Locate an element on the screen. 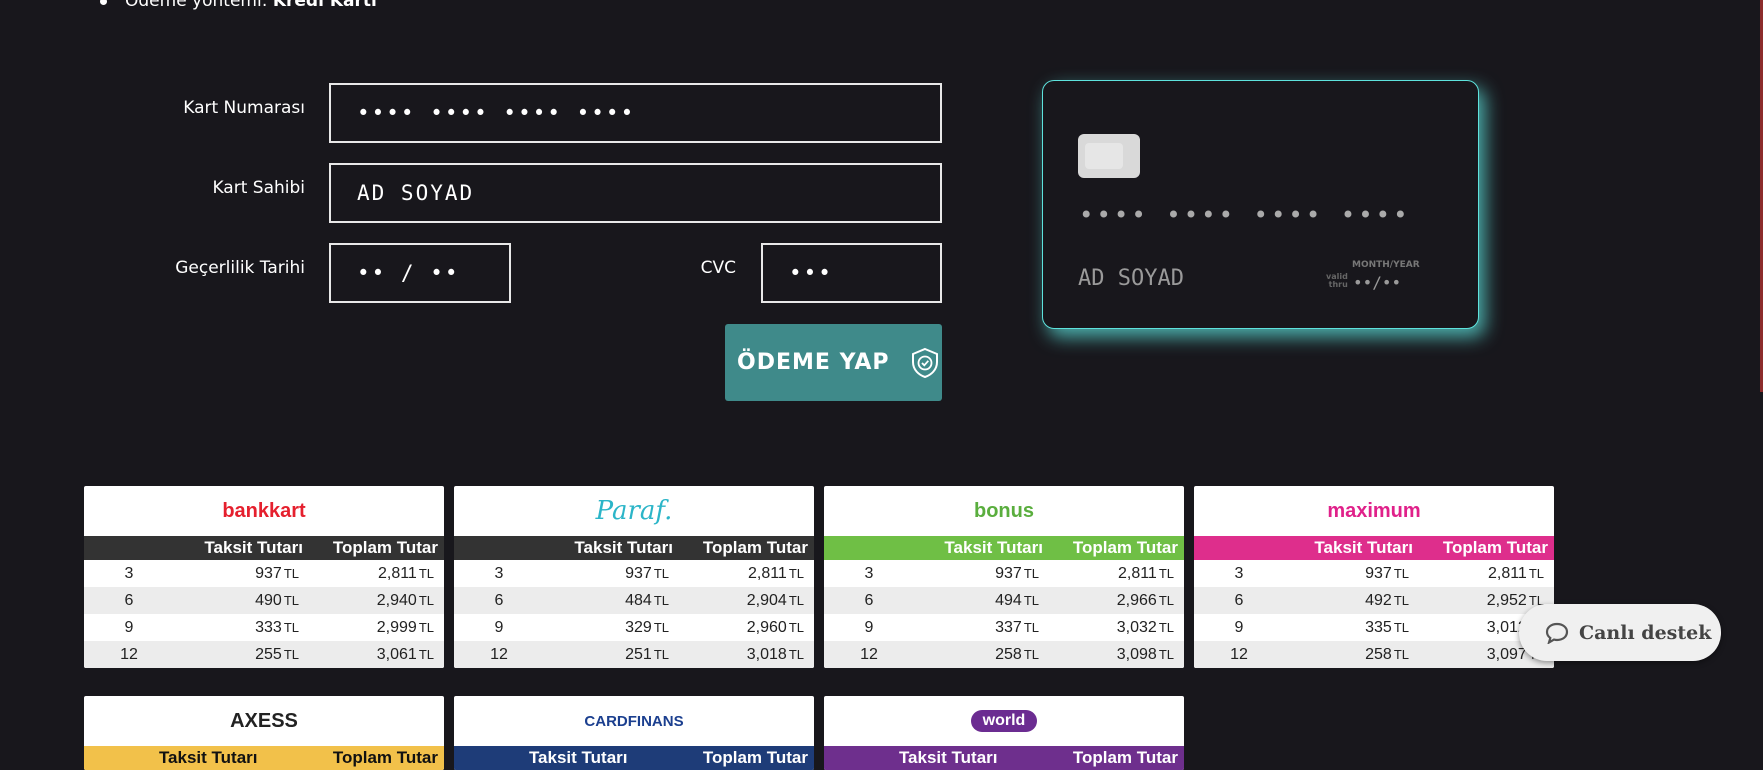  card-holder-input is located at coordinates (635, 193).